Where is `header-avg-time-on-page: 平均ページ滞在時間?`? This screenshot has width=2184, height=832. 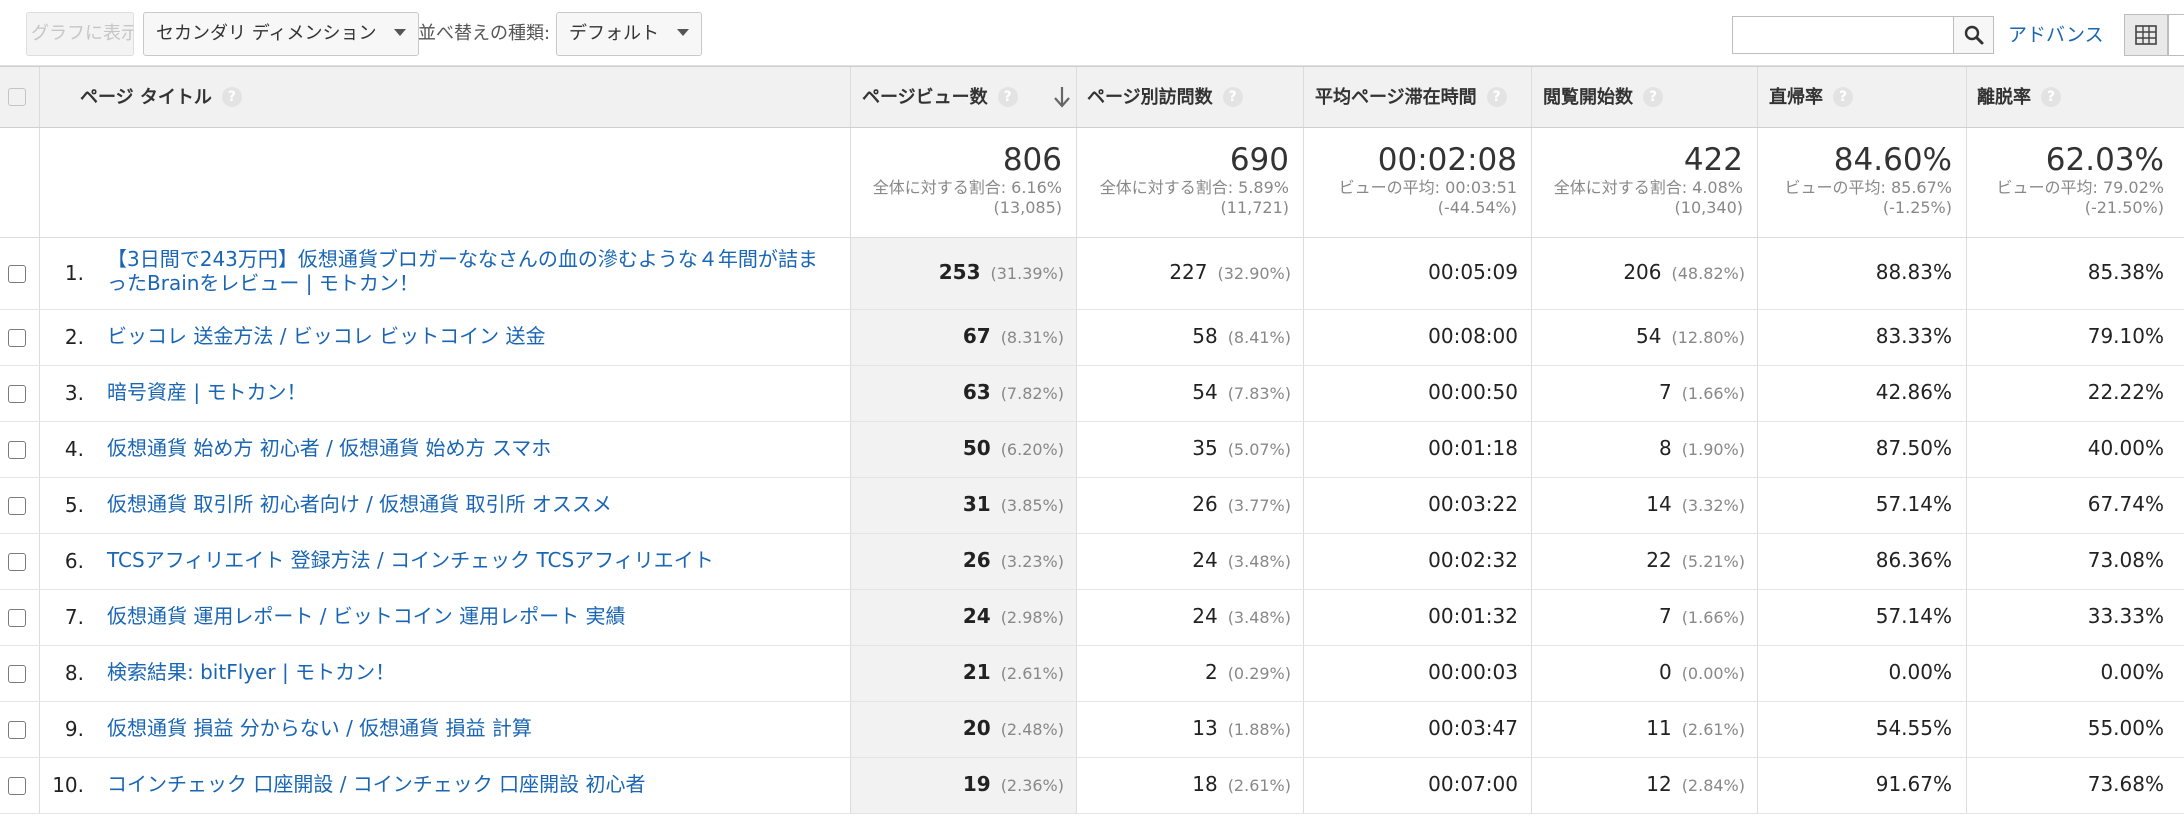 header-avg-time-on-page: 平均ページ滞在時間? is located at coordinates (1411, 98).